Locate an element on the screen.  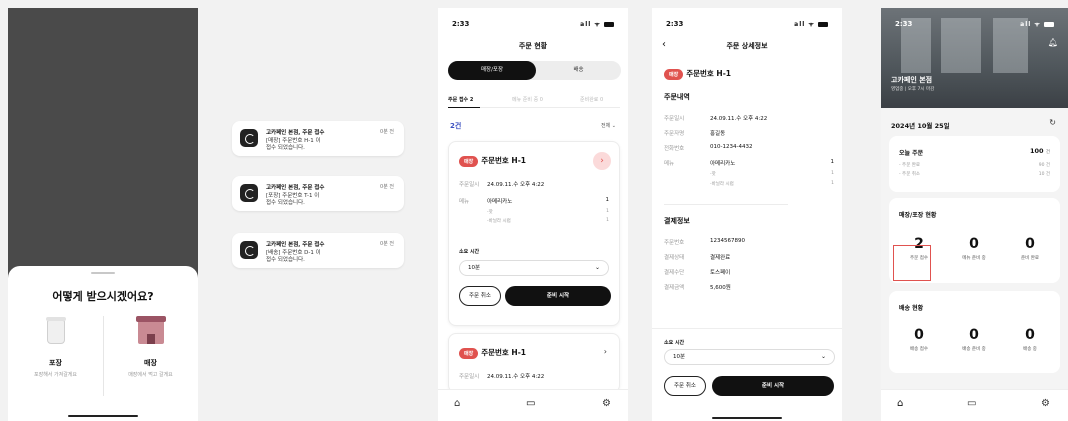
stat-delivery-preparing: 0 배송 준비 중 is located at coordinates (974, 339).